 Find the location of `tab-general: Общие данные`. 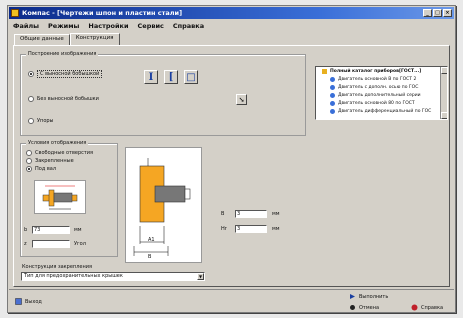

tab-general: Общие данные is located at coordinates (42, 39).